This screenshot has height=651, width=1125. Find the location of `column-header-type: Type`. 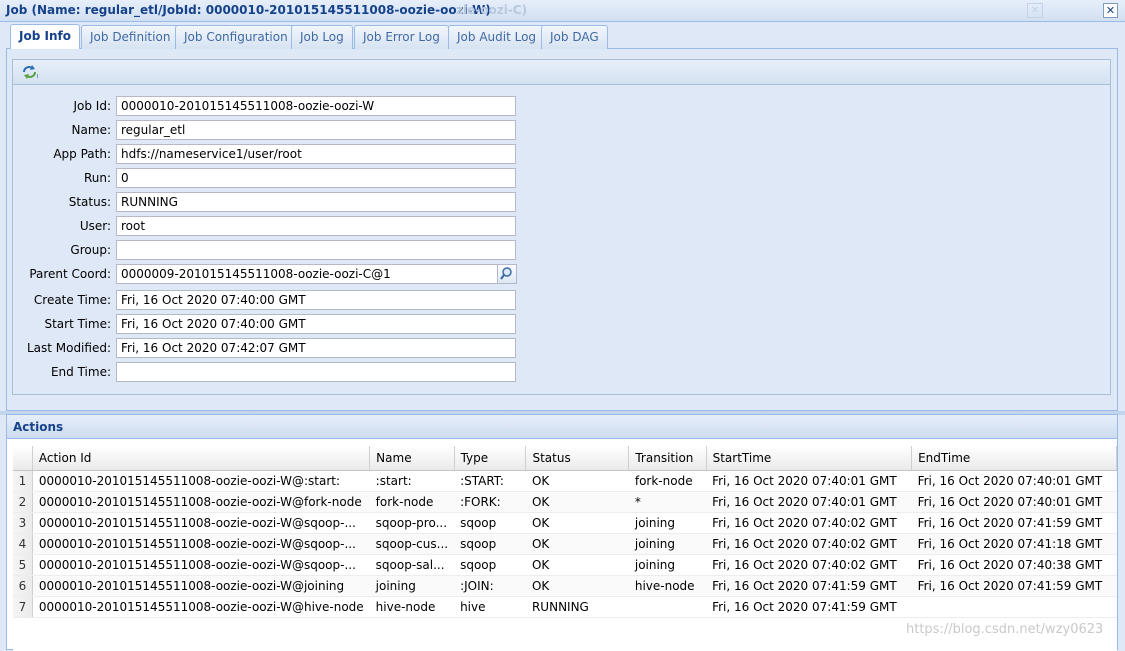

column-header-type: Type is located at coordinates (490, 458).